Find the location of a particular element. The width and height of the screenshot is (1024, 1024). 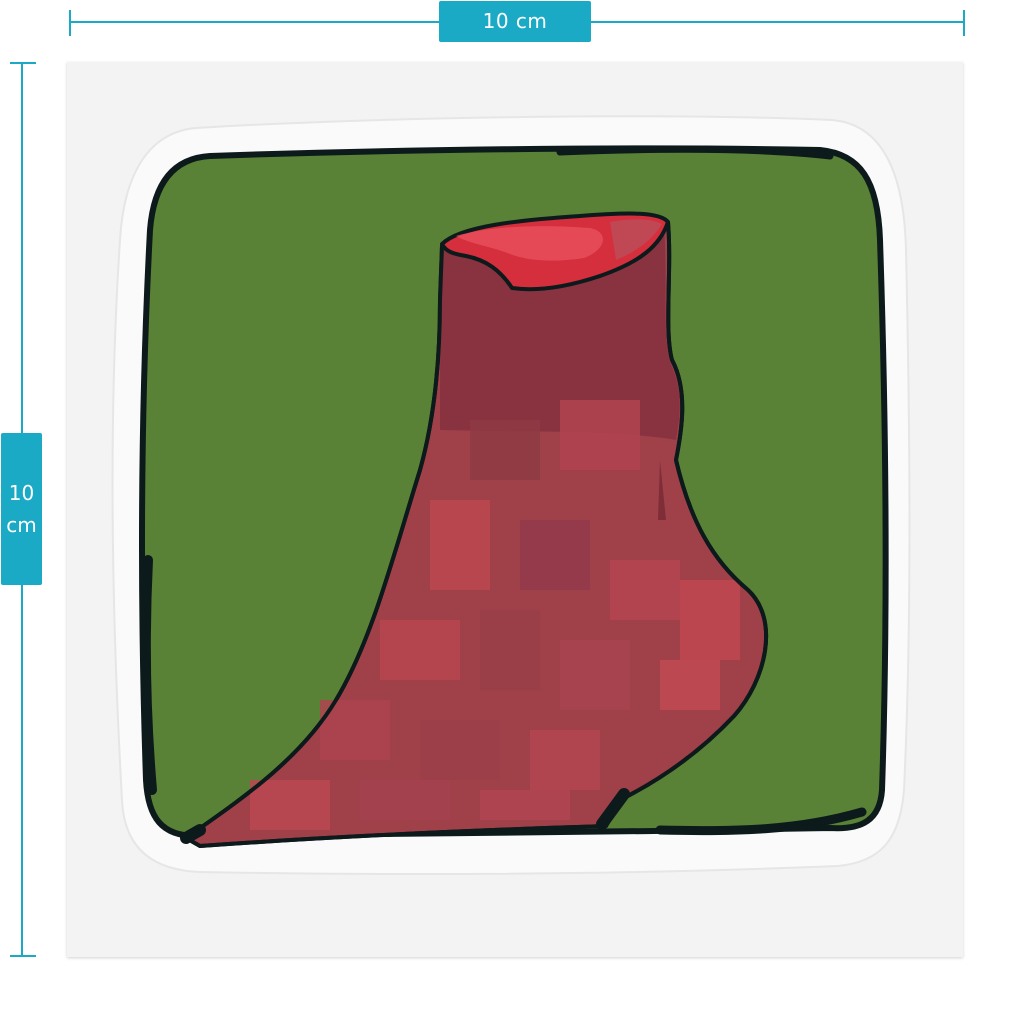

outline-accent-left is located at coordinates (148, 675).